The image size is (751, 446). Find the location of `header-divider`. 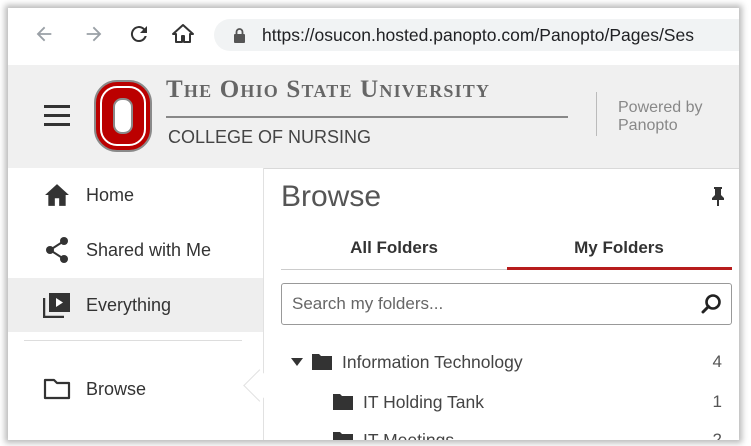

header-divider is located at coordinates (596, 114).